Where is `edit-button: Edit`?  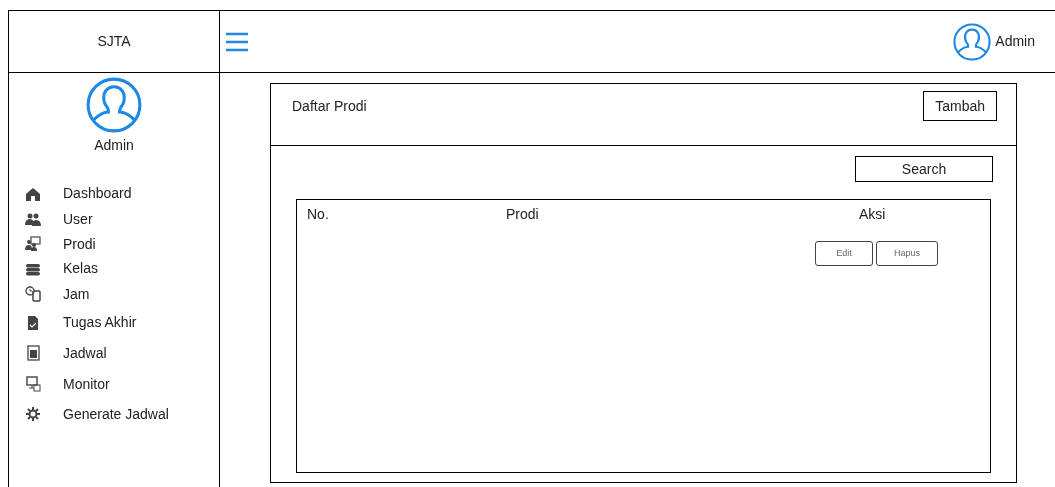
edit-button: Edit is located at coordinates (844, 253).